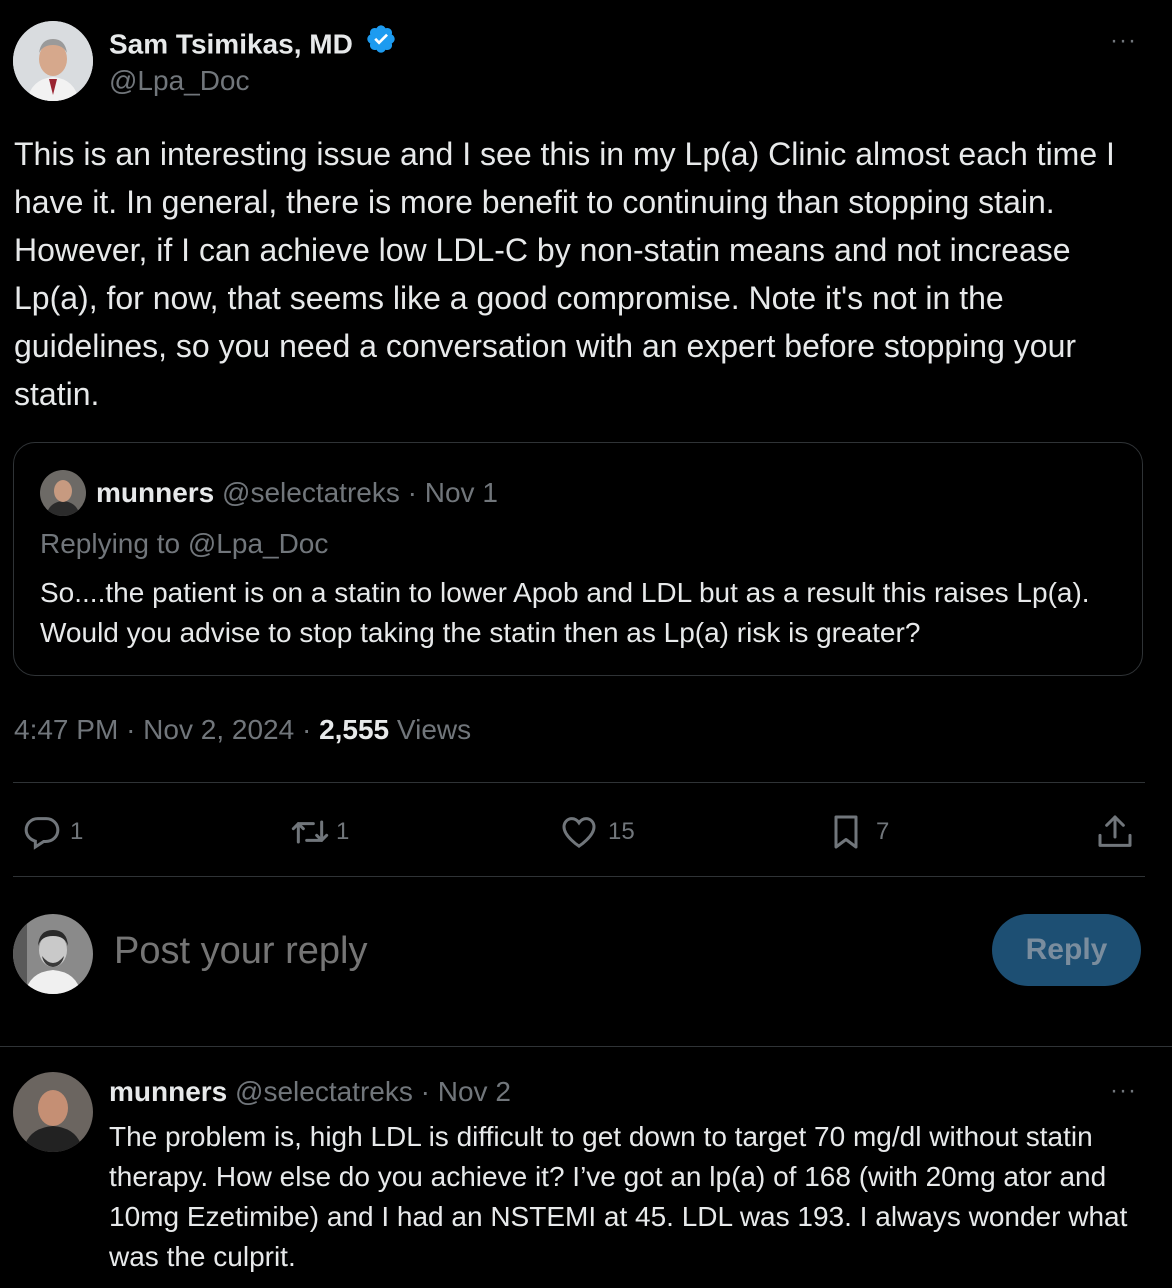  I want to click on verified-badge-icon, so click(381, 43).